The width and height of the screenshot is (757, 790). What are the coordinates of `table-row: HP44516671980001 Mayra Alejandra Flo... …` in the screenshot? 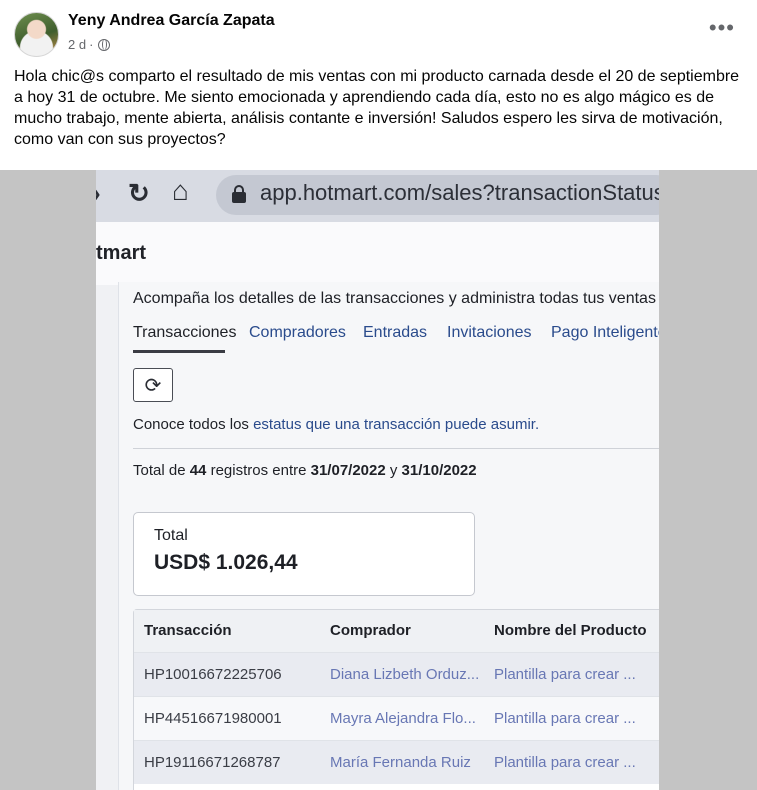 It's located at (396, 718).